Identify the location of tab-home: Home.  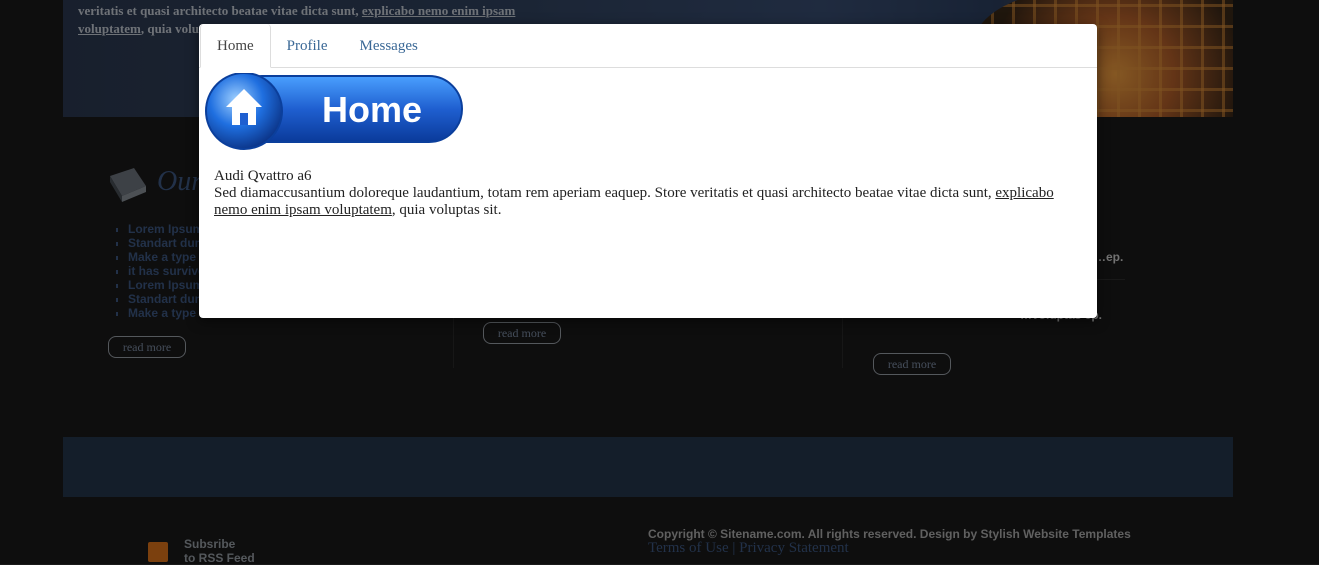
(235, 46).